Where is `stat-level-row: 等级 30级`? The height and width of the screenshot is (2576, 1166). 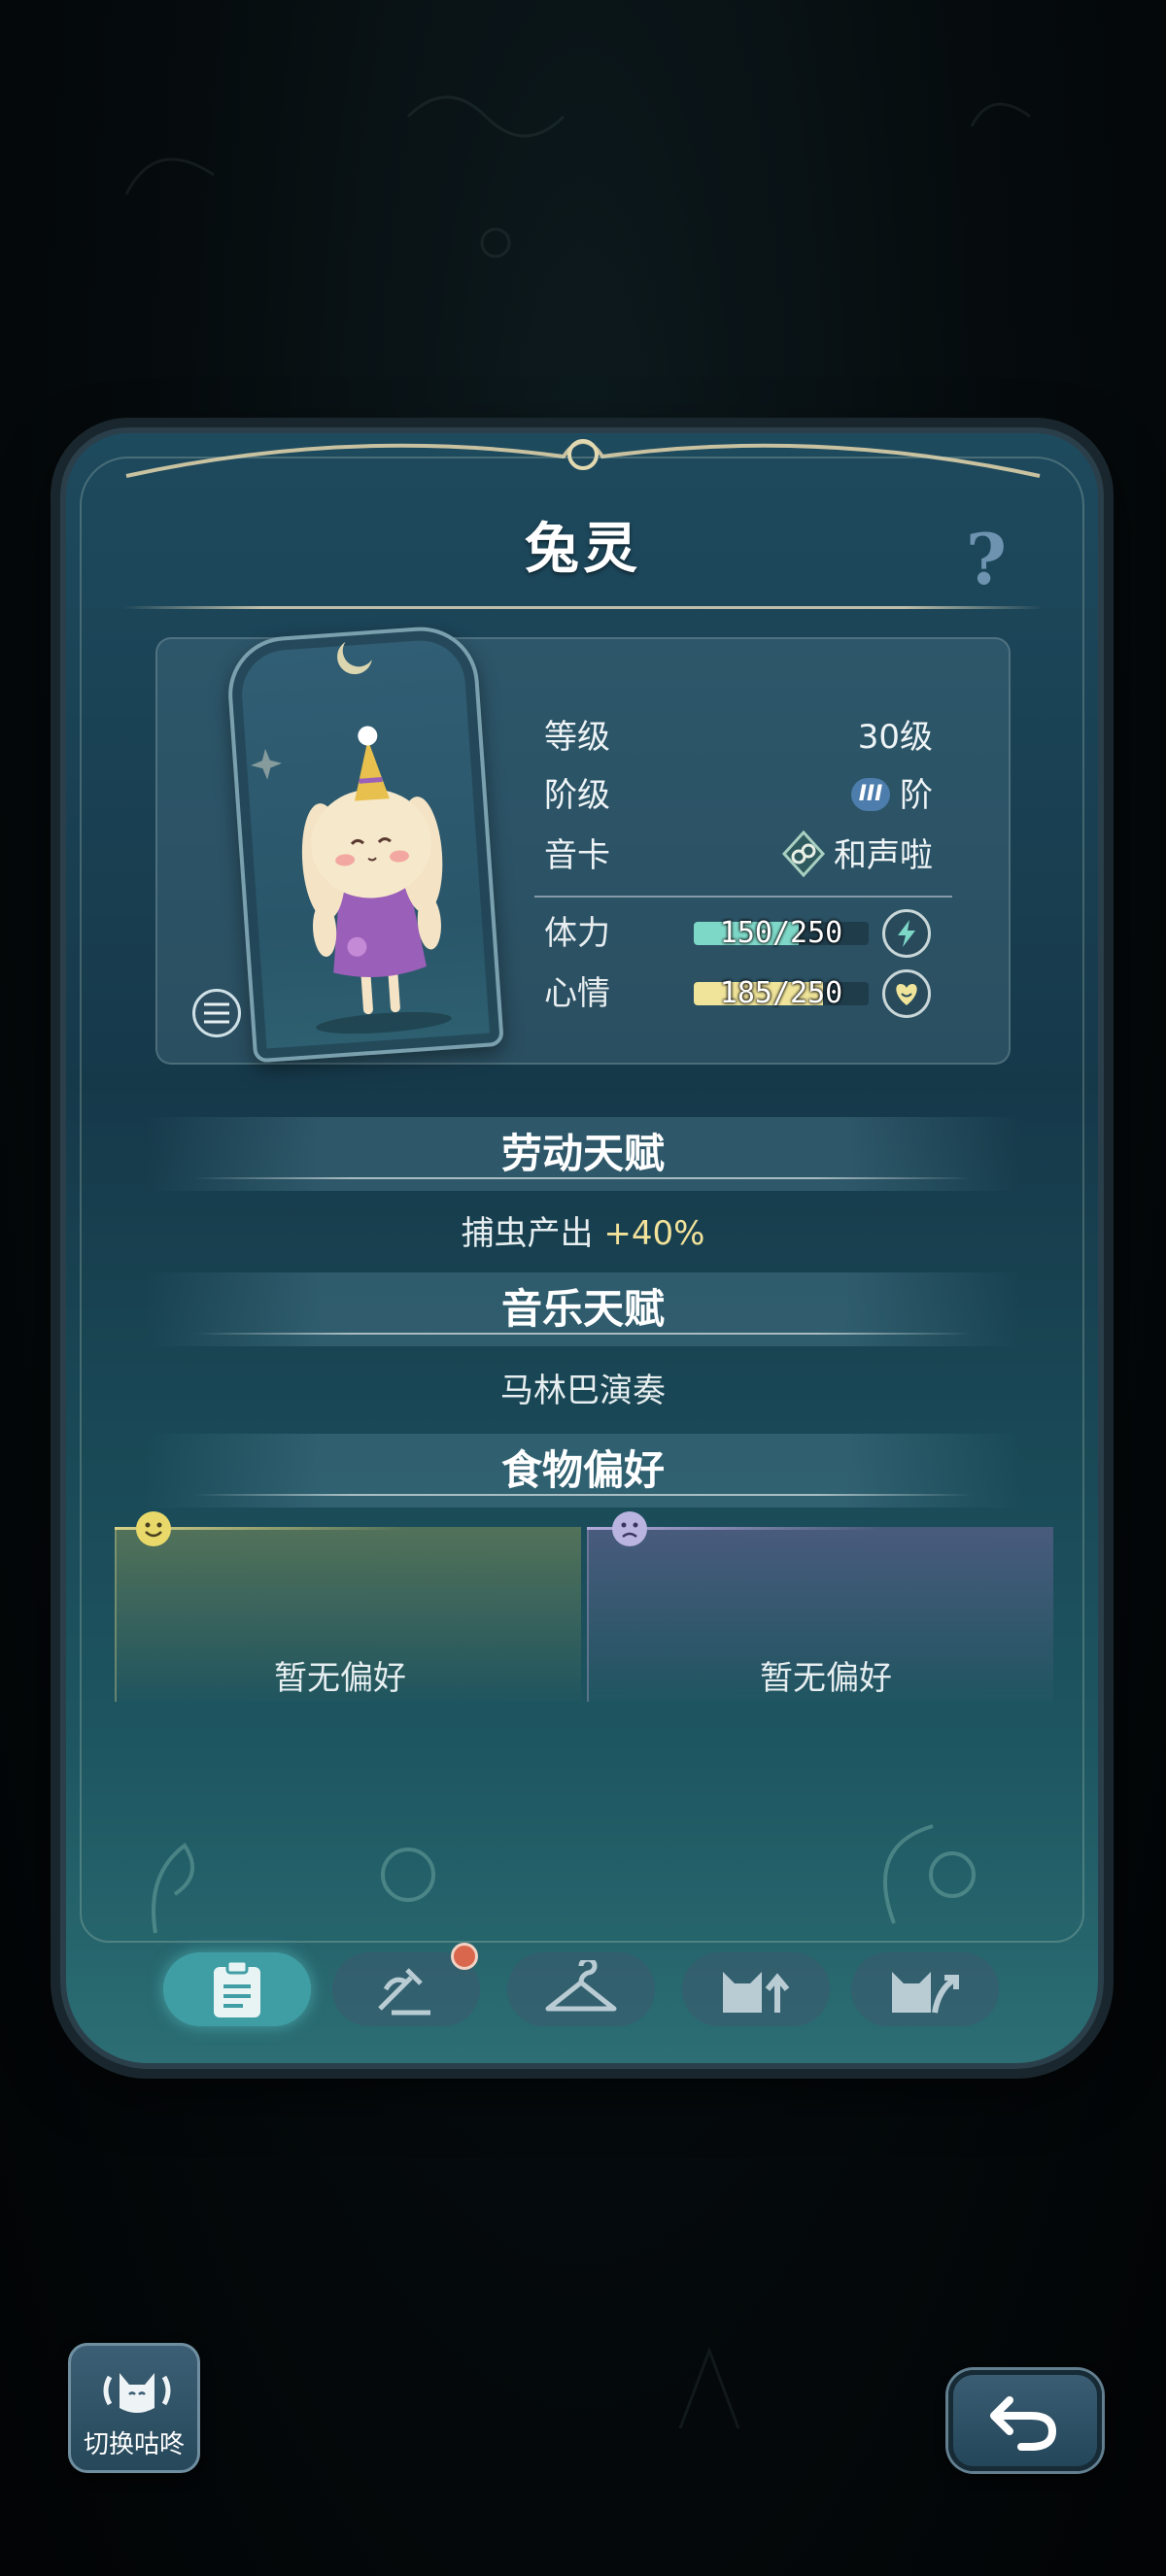 stat-level-row: 等级 30级 is located at coordinates (738, 737).